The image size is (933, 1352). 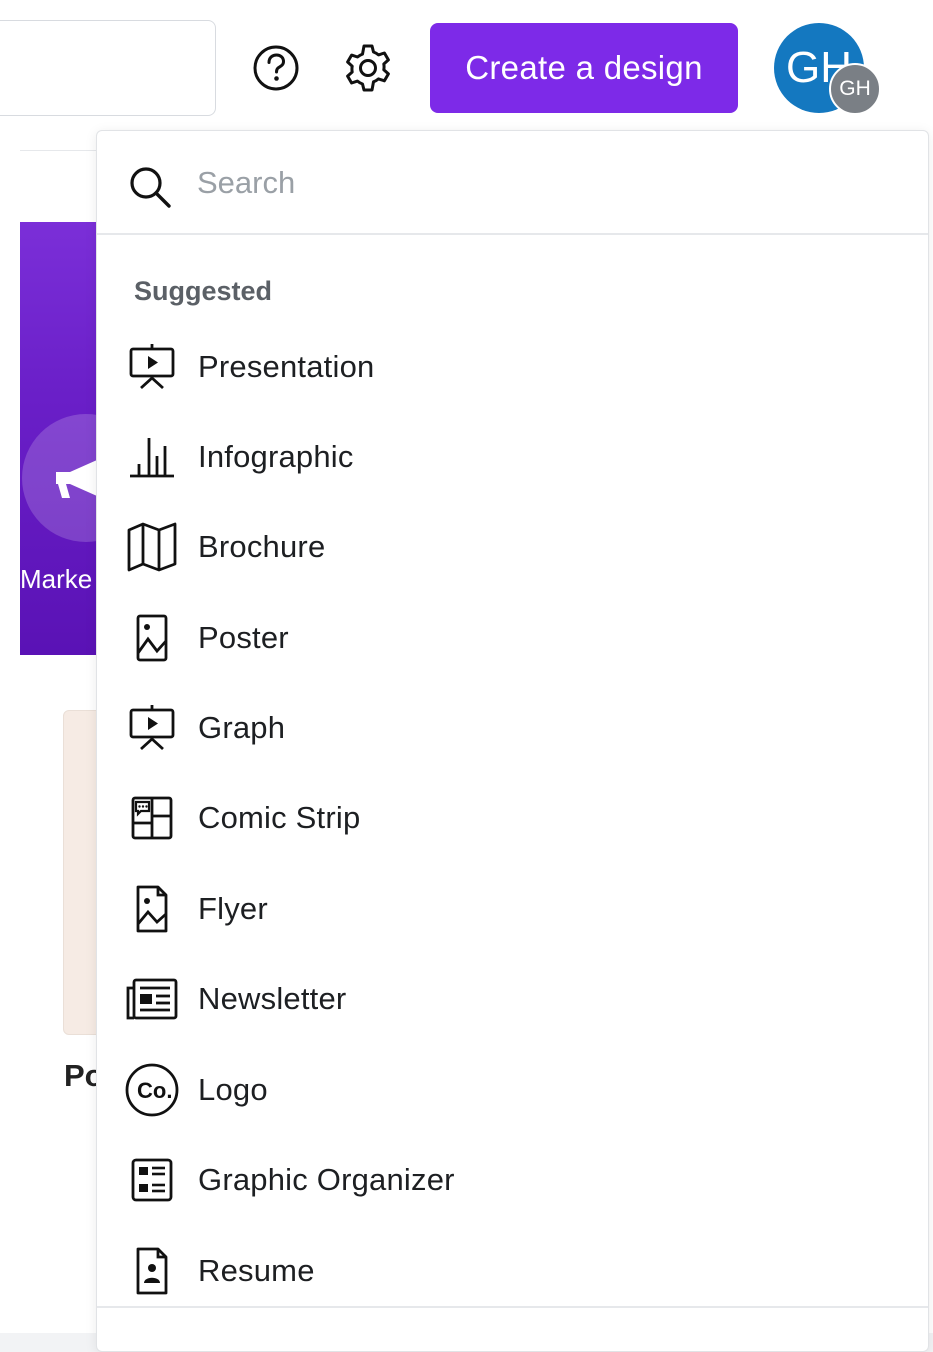 I want to click on menu-item-label: Graphic Organizer, so click(x=326, y=1179).